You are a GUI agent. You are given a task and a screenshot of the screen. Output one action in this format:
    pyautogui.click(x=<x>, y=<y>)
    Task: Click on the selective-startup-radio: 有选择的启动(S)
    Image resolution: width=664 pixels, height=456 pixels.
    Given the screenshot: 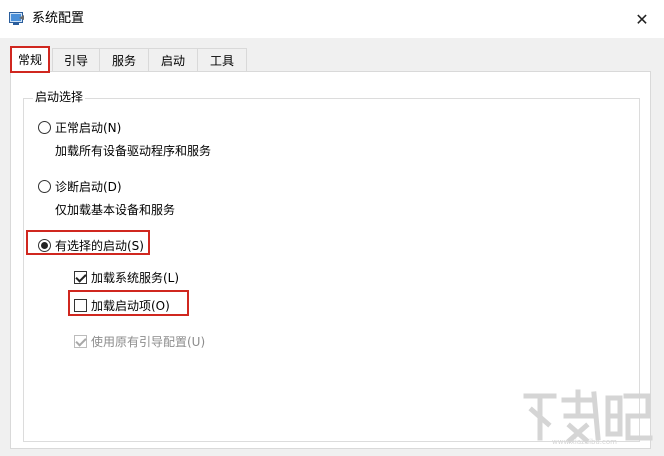 What is the action you would take?
    pyautogui.click(x=91, y=245)
    